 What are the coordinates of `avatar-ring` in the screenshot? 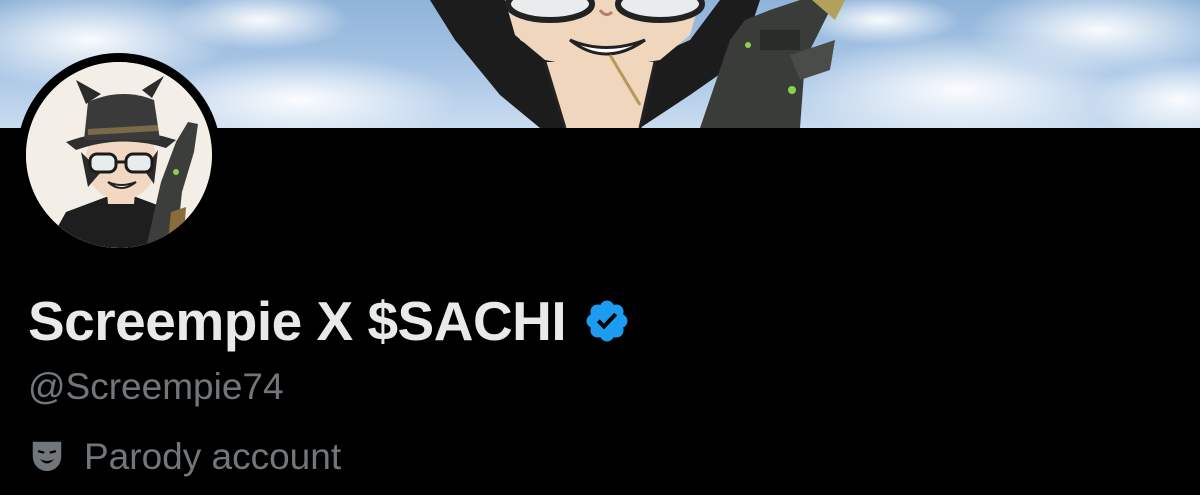 It's located at (119, 155).